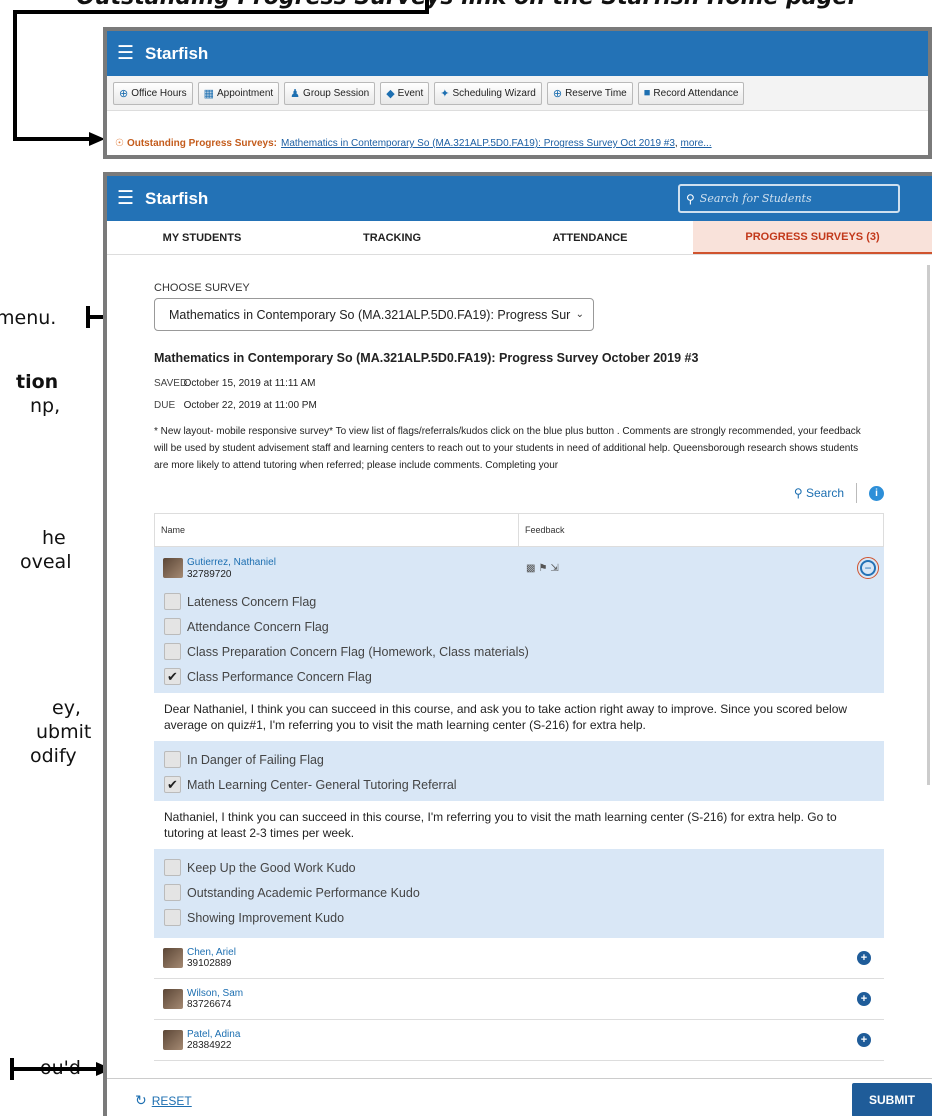  What do you see at coordinates (336, 93) in the screenshot?
I see `group-session-label: Group Session` at bounding box center [336, 93].